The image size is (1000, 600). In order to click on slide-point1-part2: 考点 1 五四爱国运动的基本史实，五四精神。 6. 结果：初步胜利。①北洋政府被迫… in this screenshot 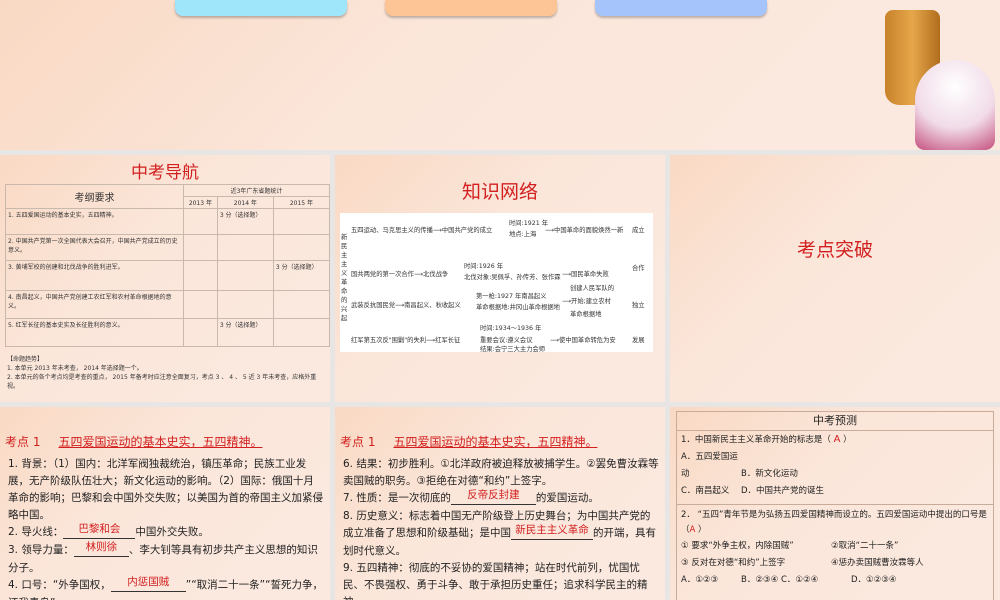, I will do `click(500, 503)`.